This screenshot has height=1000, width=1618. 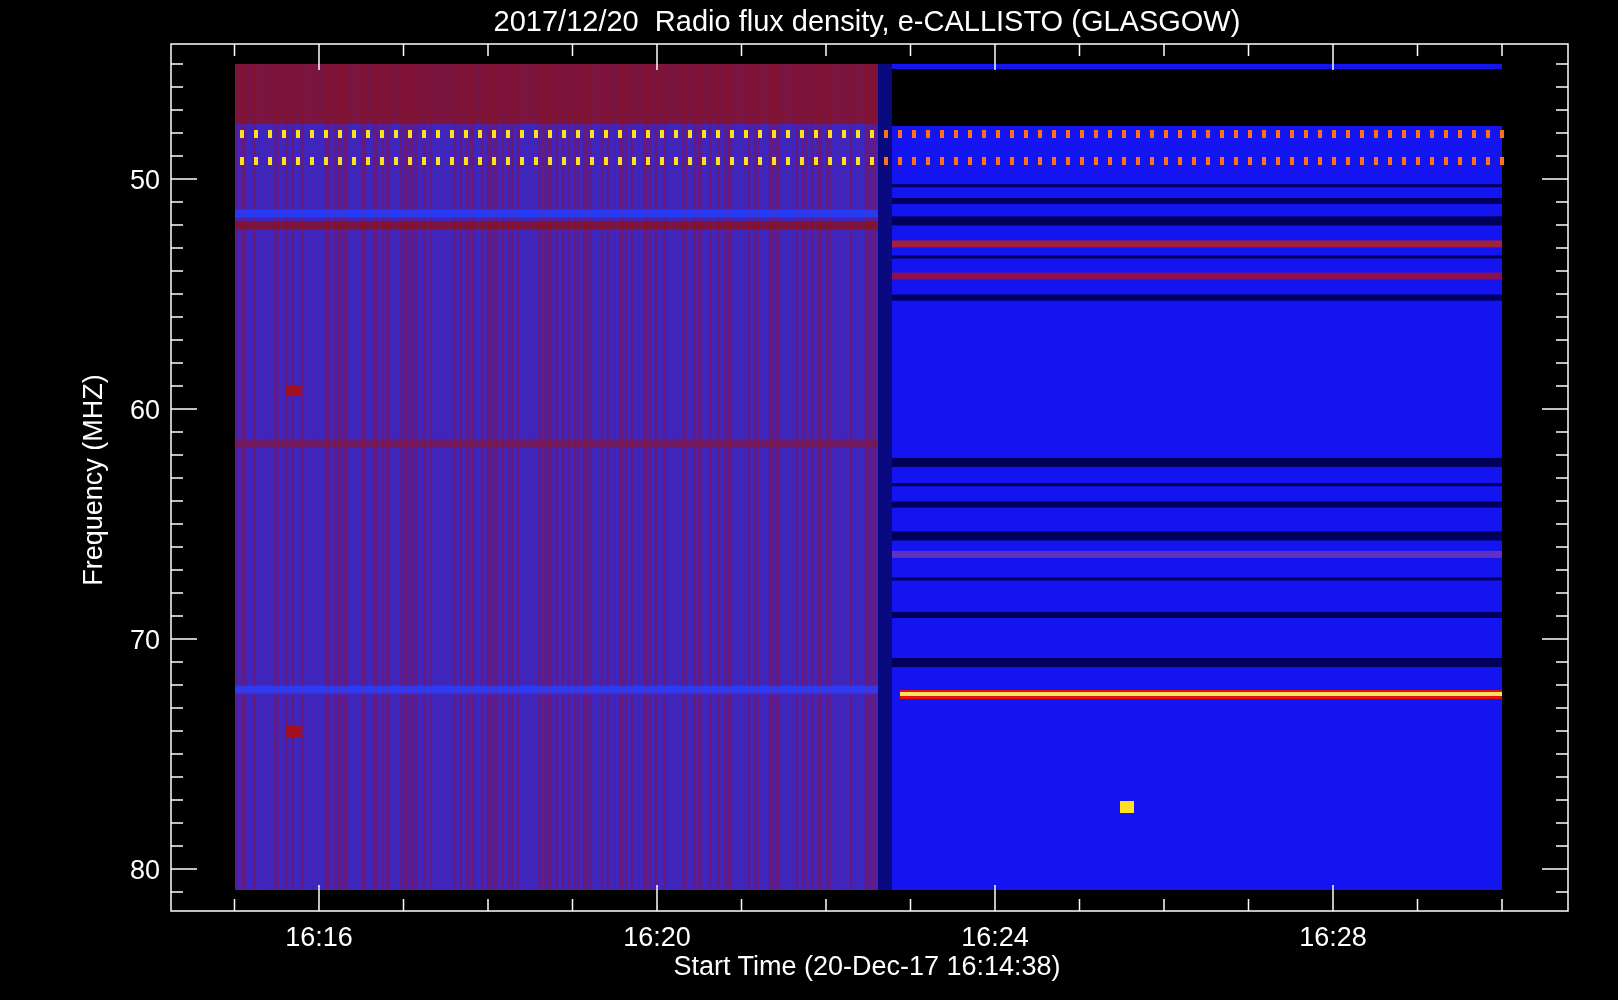 I want to click on x-tick-label: 16:24, so click(x=995, y=937).